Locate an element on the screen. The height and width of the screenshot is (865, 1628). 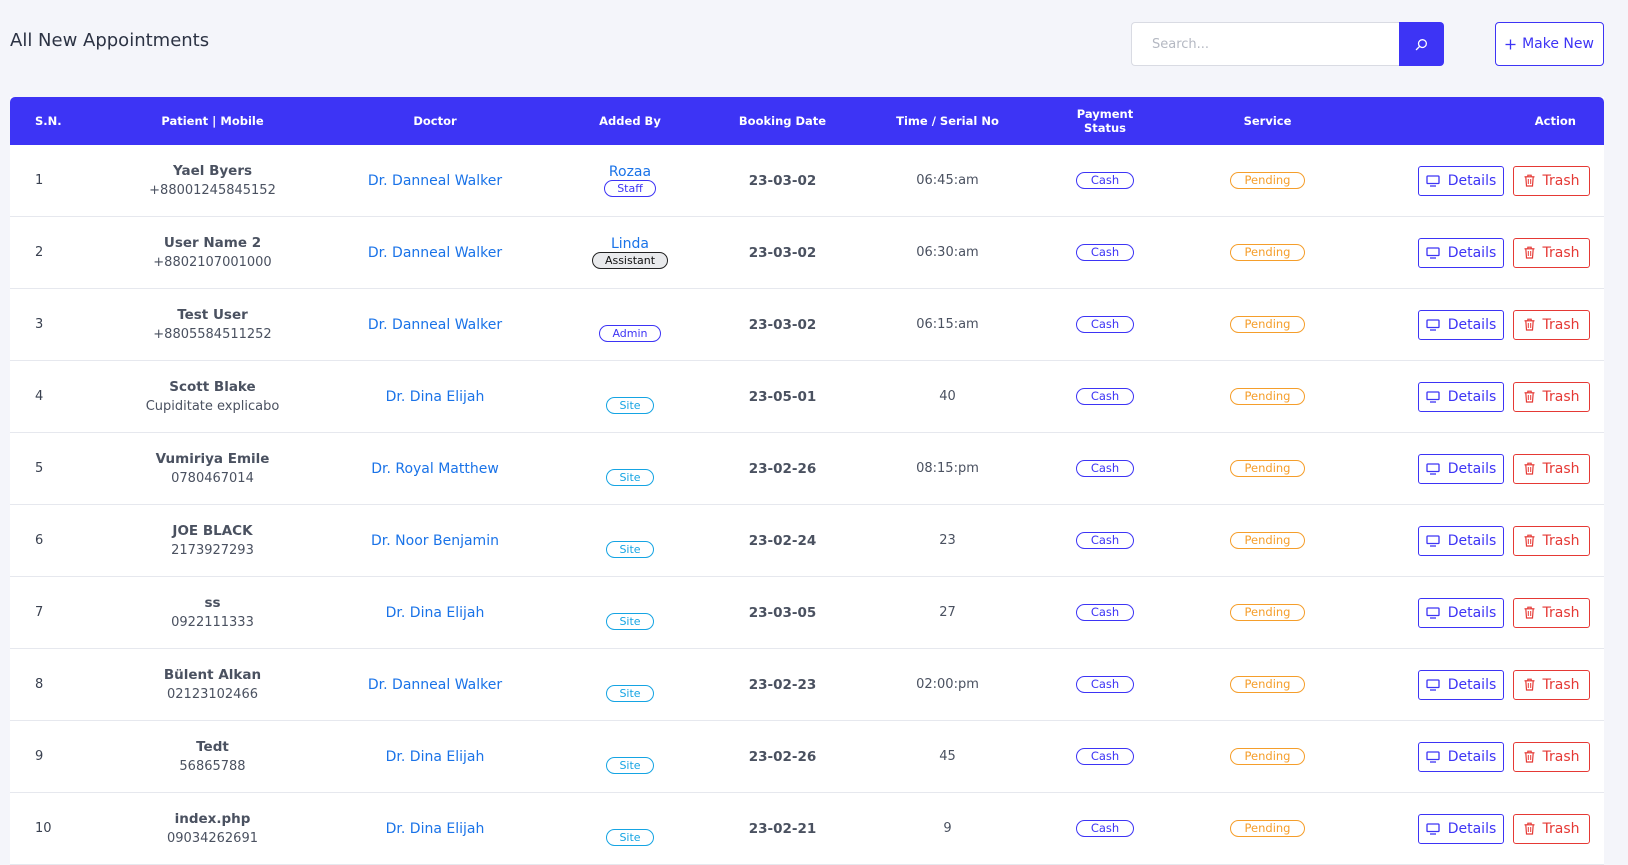
booking-date: 23-03-02 is located at coordinates (782, 180).